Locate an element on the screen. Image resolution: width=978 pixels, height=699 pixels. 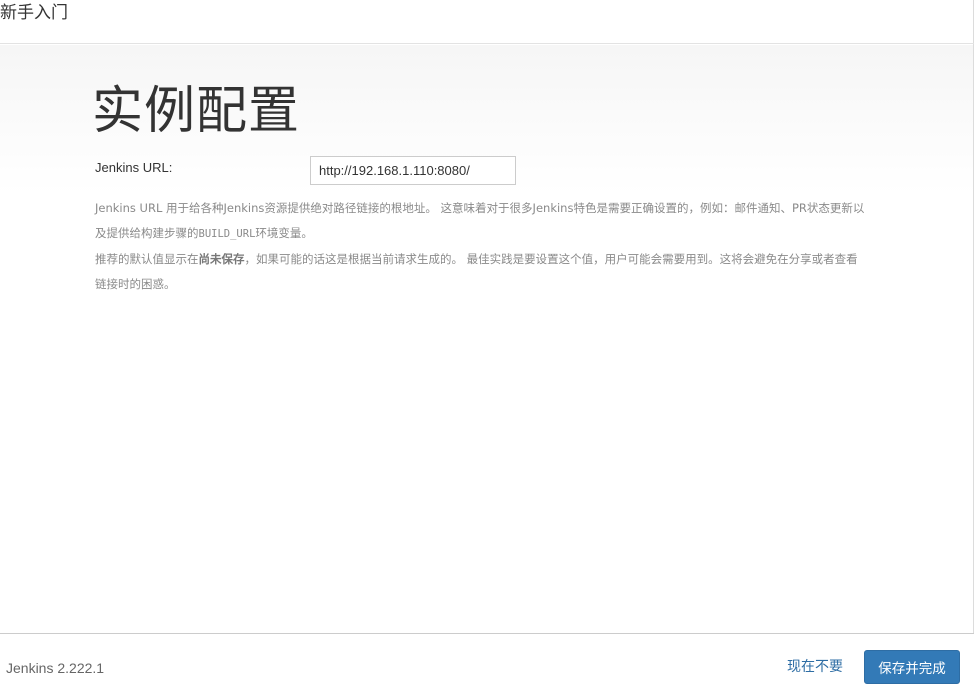
not-yet-saved-emphasis: 尚未保存 is located at coordinates (221, 259).